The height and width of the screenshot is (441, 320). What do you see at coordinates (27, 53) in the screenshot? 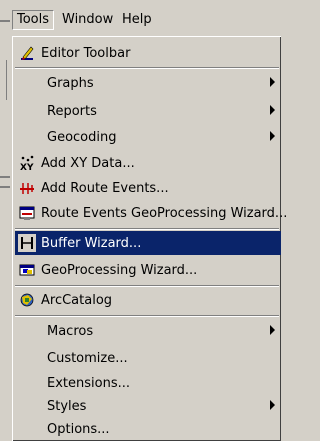
I see `pencil-icon` at bounding box center [27, 53].